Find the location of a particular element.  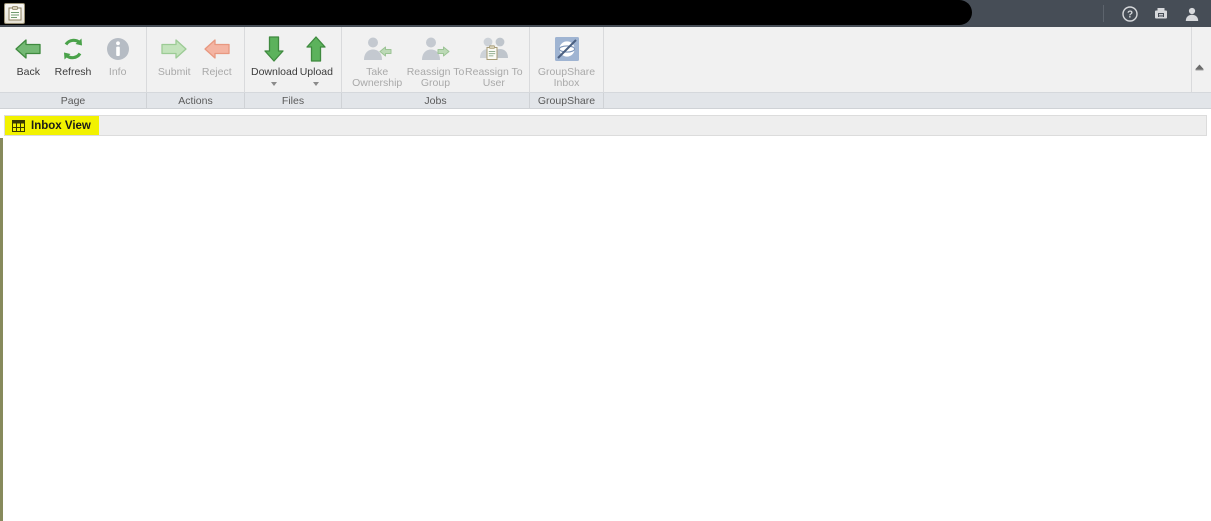

refresh-button: Refresh is located at coordinates (73, 52).